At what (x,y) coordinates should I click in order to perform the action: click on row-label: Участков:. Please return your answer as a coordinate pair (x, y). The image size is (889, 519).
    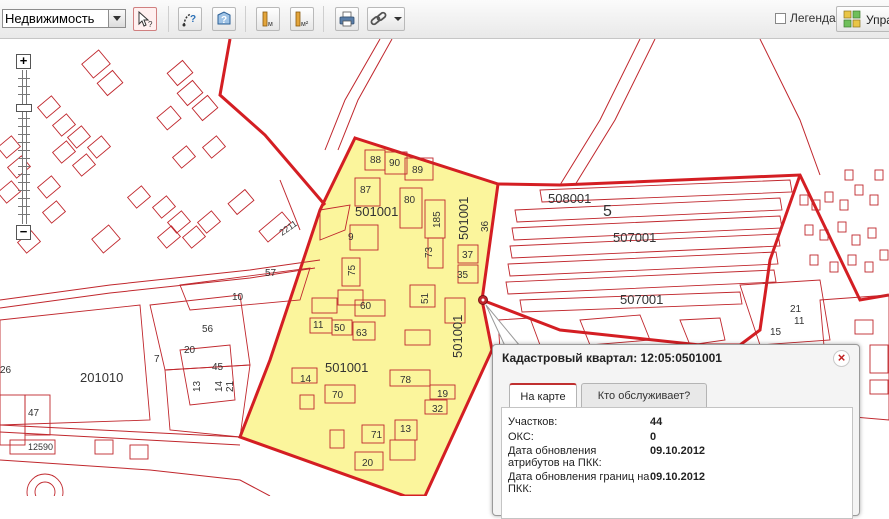
    Looking at the image, I should click on (533, 422).